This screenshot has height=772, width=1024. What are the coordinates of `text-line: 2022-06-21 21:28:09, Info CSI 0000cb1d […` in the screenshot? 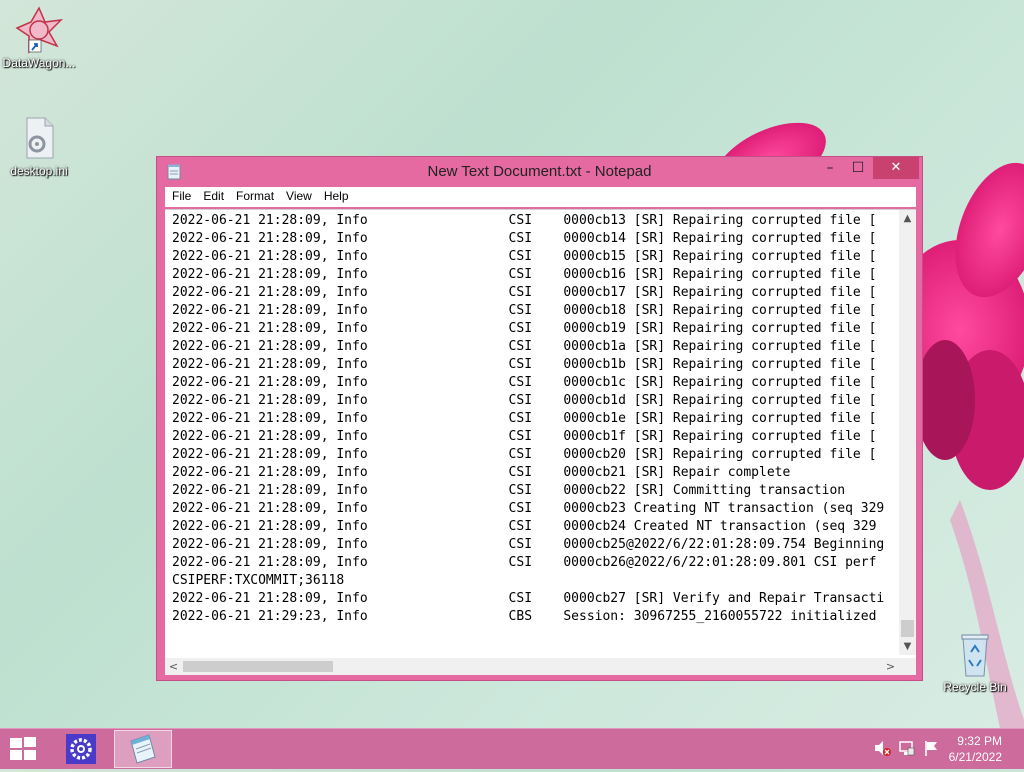 It's located at (533, 401).